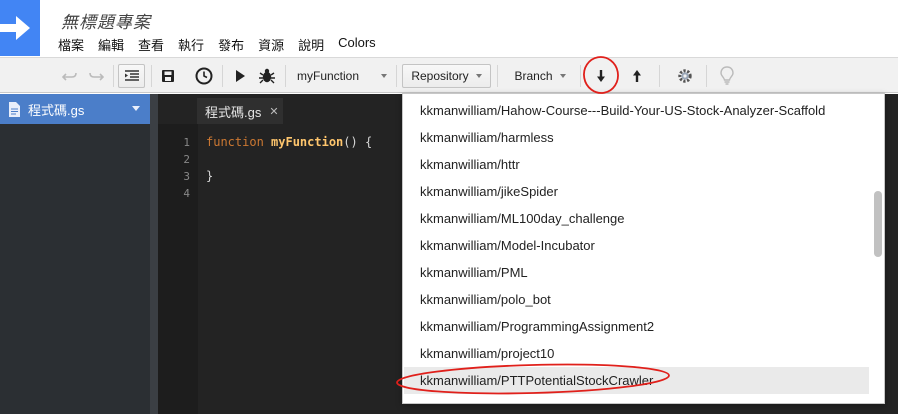  I want to click on repository-option-highlighted: kkmanwilliam/PTTPotentialStockCrawler, so click(636, 380).